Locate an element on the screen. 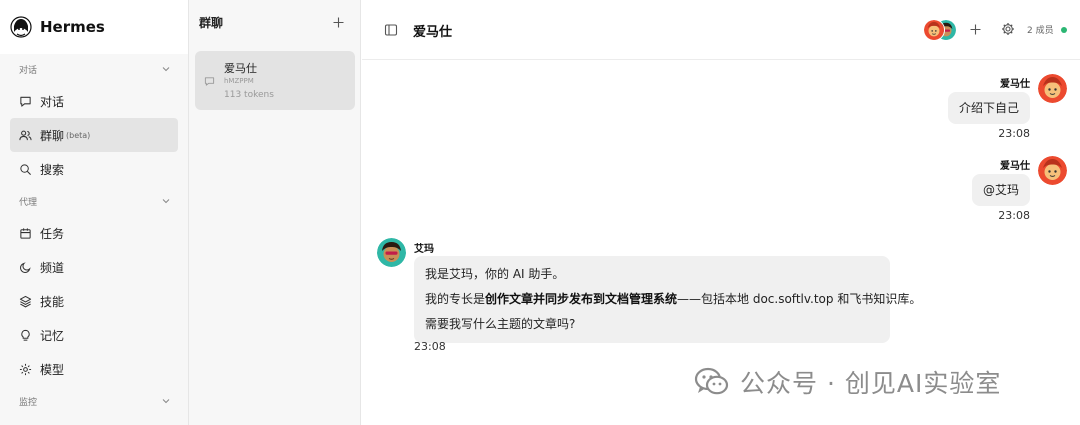 Image resolution: width=1080 pixels, height=425 pixels. search-icon is located at coordinates (26, 169).